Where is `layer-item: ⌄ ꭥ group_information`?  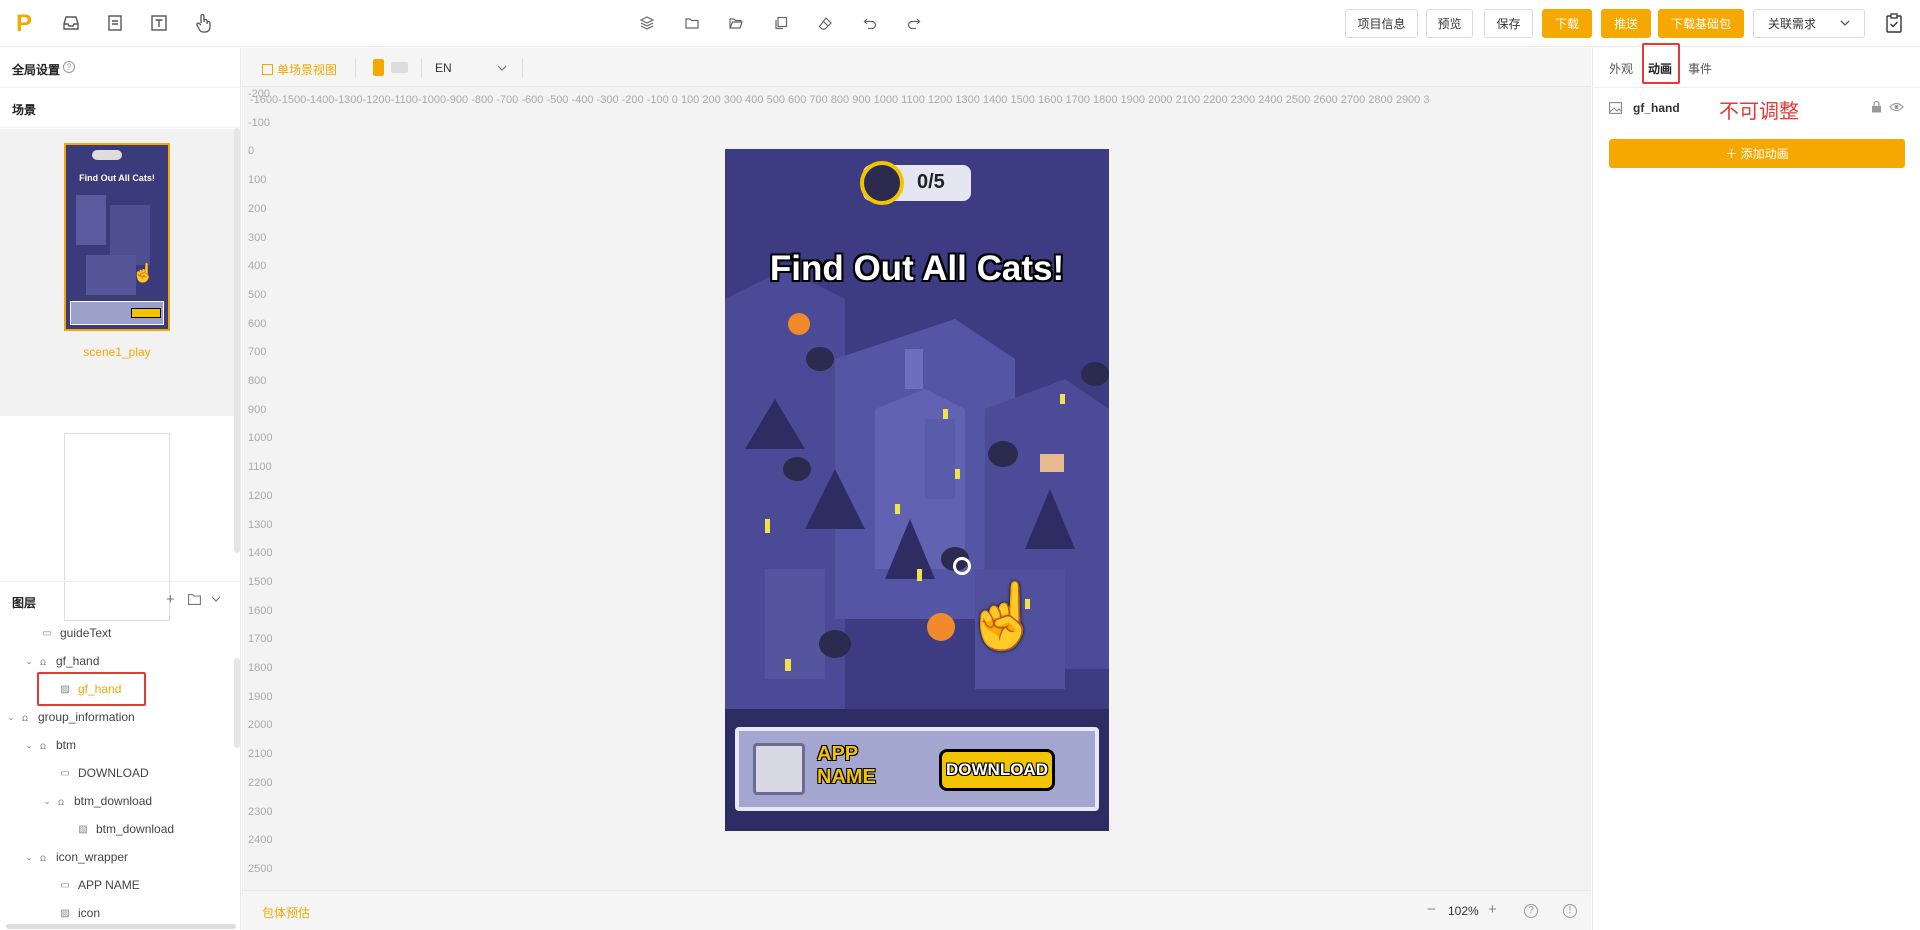
layer-item: ⌄ ꭥ group_information is located at coordinates (118, 717).